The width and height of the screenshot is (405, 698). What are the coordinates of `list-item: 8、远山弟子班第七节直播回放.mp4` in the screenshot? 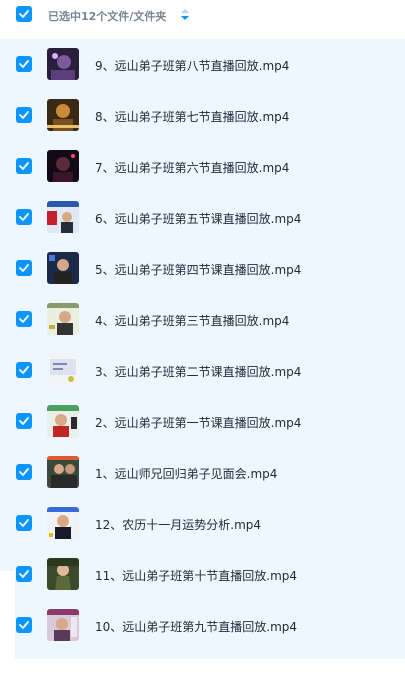 It's located at (202, 115).